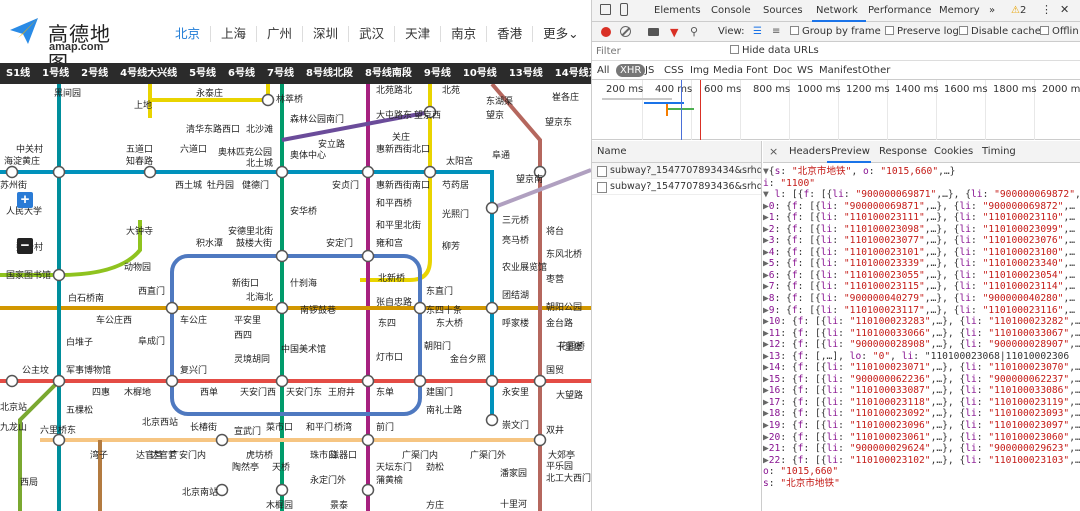  What do you see at coordinates (899, 10) in the screenshot?
I see `tab-performance: Performance` at bounding box center [899, 10].